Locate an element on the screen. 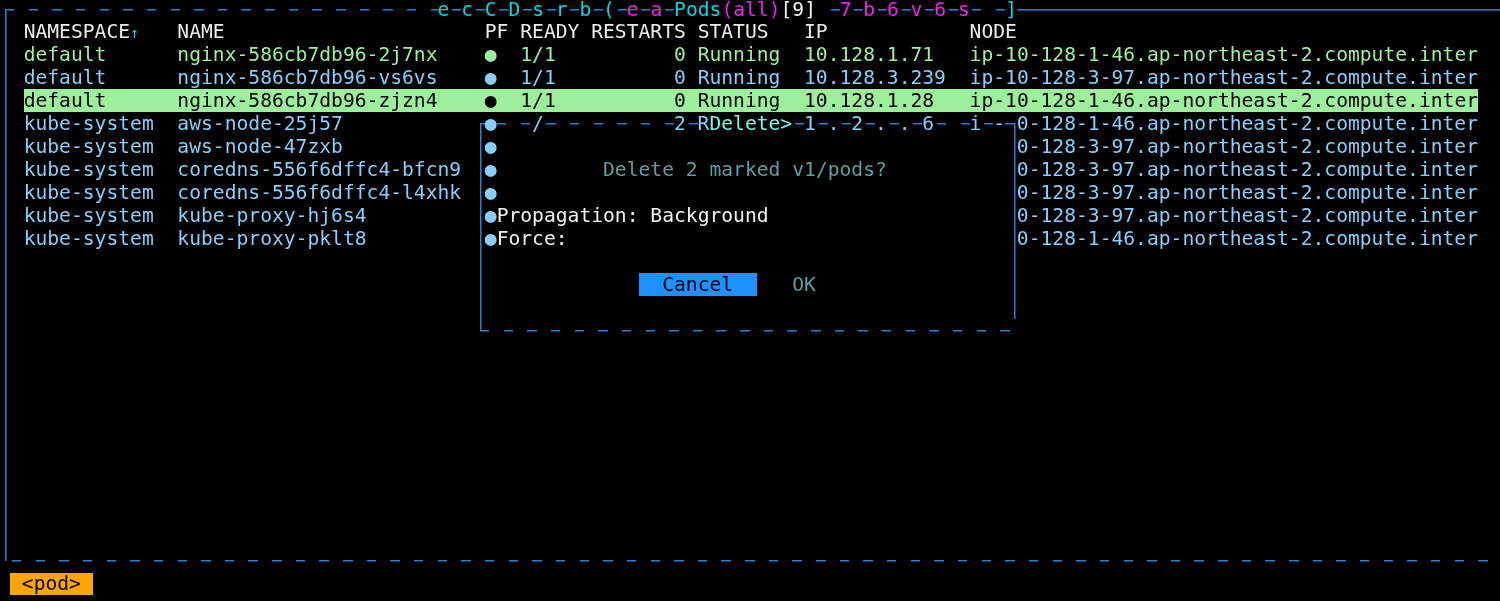  panel-title-text: 7 b 6 v 6 s is located at coordinates (893, 10).